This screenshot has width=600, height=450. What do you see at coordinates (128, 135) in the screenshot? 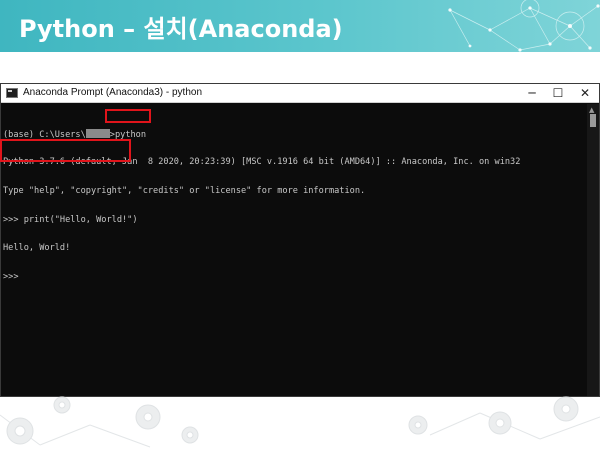
I see `python-command: >python` at bounding box center [128, 135].